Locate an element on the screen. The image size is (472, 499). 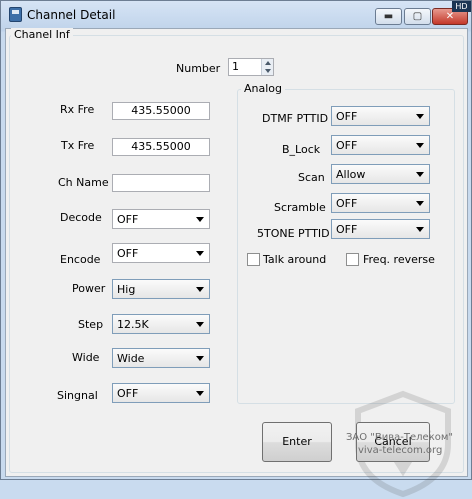
channel-info-group-title: Chanel Inf is located at coordinates (42, 34).